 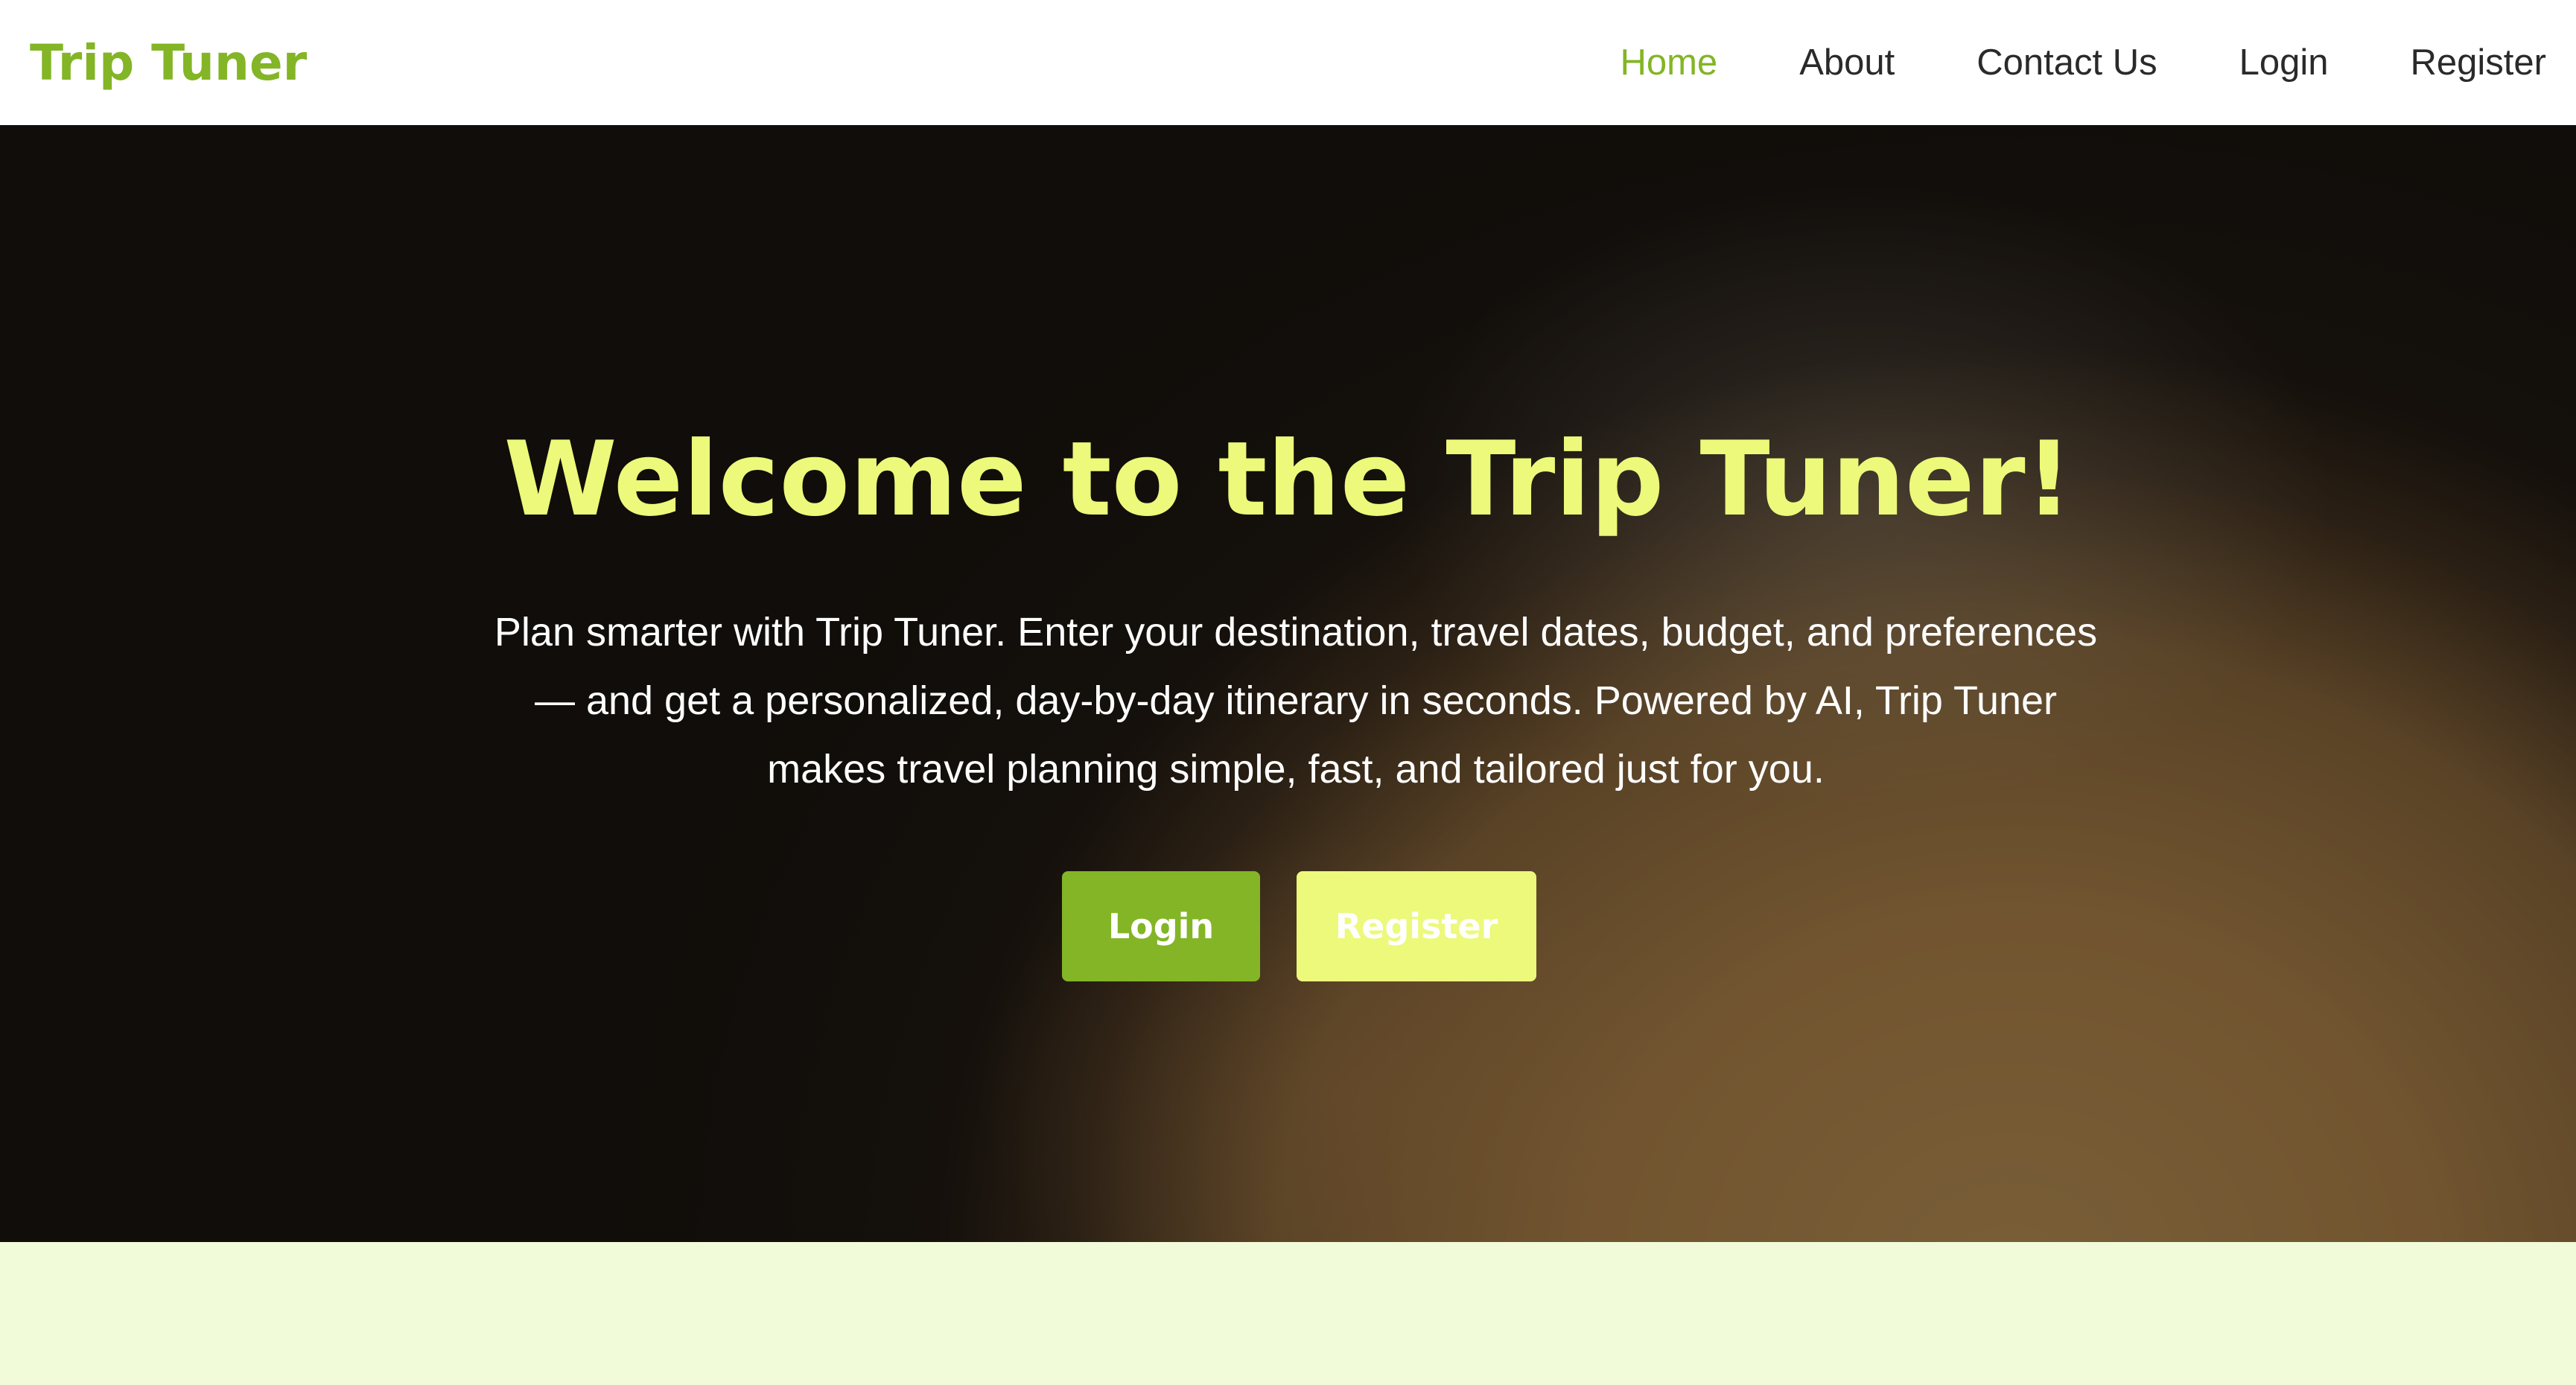 I want to click on nav-login-link: Login, so click(x=2284, y=62).